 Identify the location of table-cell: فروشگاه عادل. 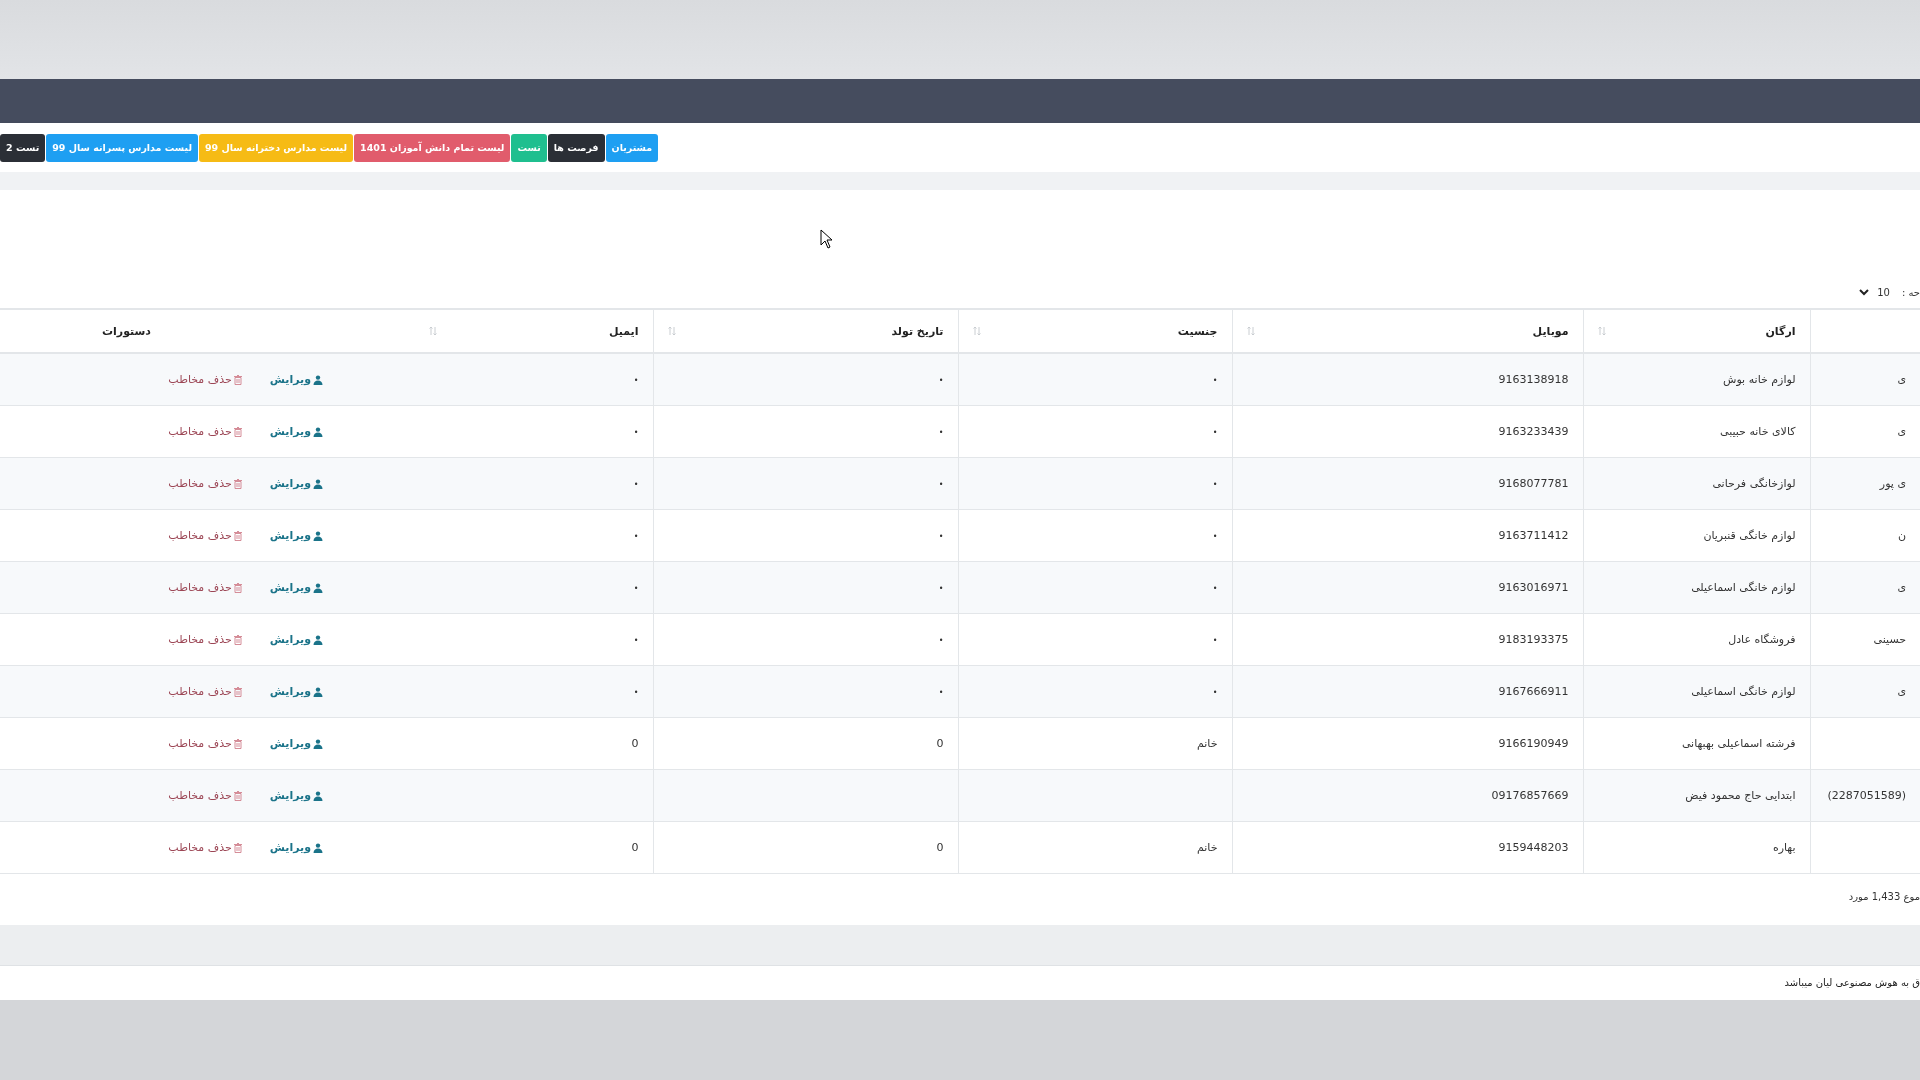
(1762, 640).